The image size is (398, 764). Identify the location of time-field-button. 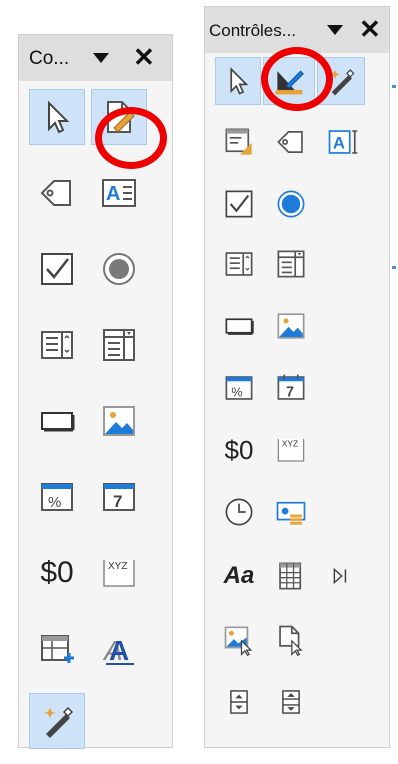
(239, 512).